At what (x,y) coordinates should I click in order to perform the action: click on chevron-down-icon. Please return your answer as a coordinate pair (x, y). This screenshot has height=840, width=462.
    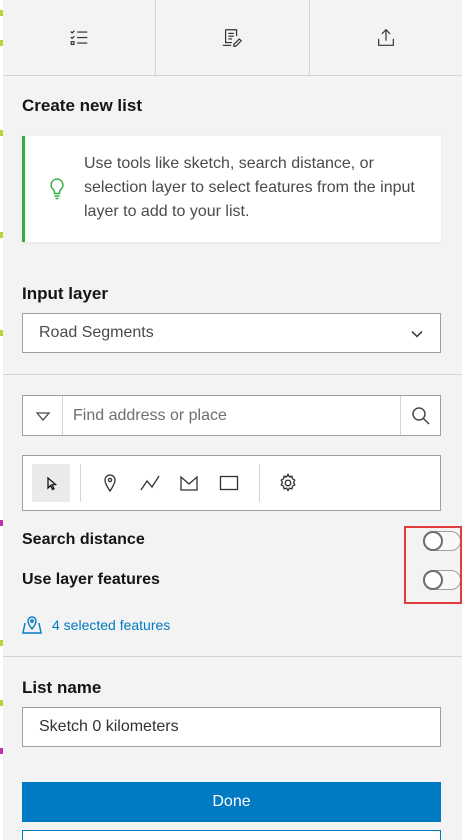
    Looking at the image, I should click on (417, 334).